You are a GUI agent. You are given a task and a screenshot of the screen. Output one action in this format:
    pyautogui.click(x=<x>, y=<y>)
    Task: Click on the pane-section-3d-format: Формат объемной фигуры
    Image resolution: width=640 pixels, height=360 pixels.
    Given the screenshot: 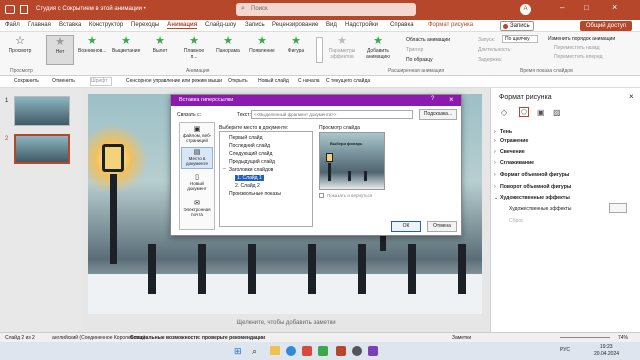 What is the action you would take?
    pyautogui.click(x=534, y=175)
    